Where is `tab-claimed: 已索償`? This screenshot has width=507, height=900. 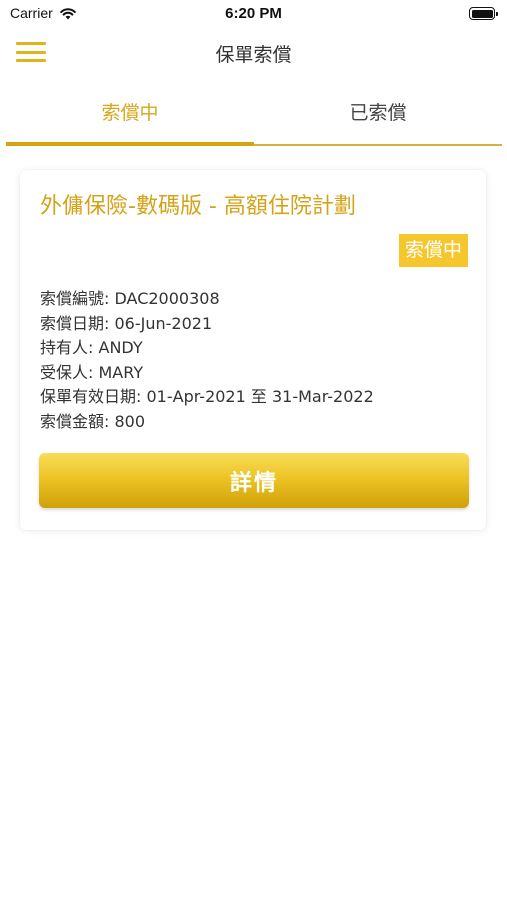 tab-claimed: 已索償 is located at coordinates (378, 118).